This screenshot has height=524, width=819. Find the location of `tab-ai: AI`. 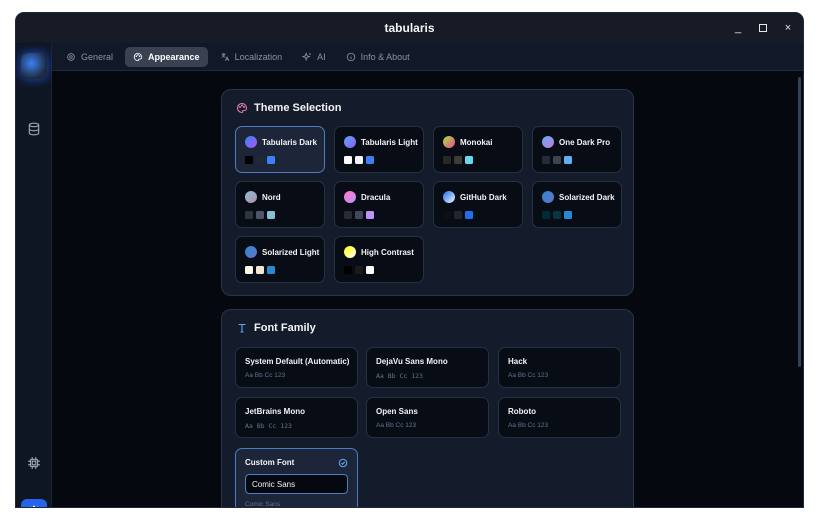

tab-ai: AI is located at coordinates (314, 57).